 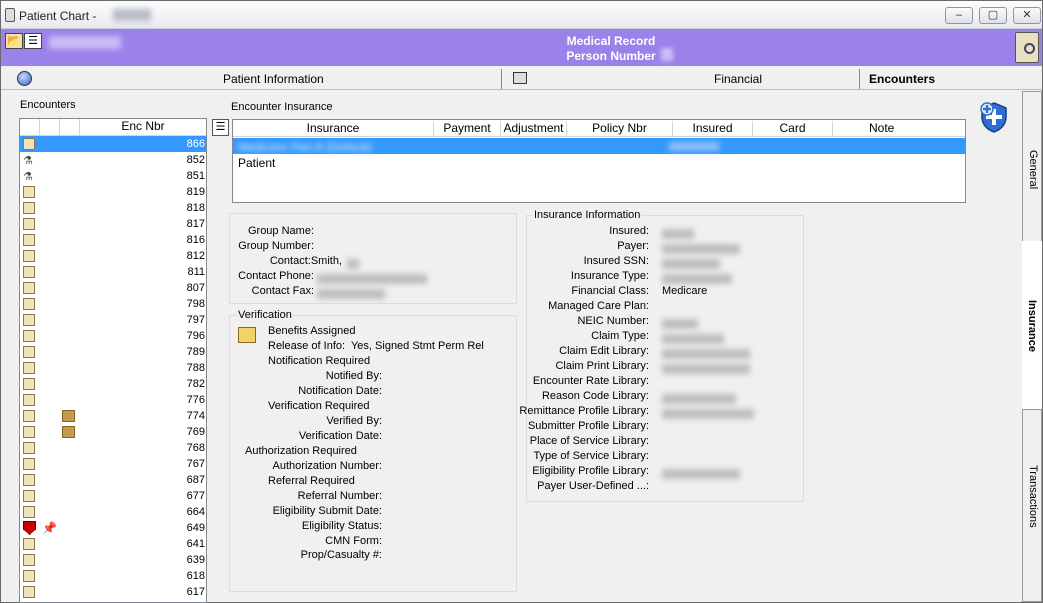 I want to click on minimize-button: –, so click(x=959, y=15).